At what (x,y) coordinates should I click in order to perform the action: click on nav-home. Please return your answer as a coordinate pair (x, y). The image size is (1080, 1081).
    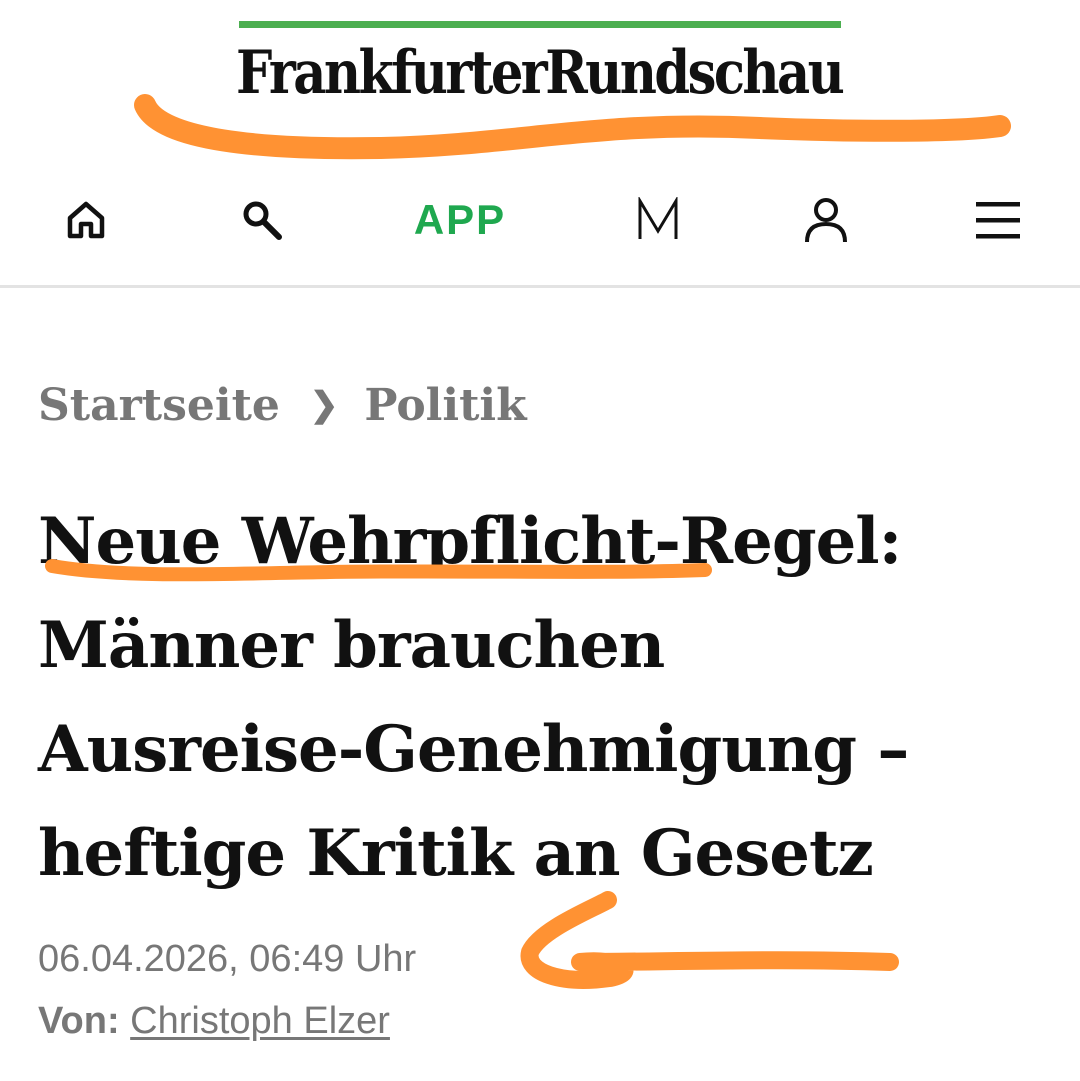
    Looking at the image, I should click on (86, 220).